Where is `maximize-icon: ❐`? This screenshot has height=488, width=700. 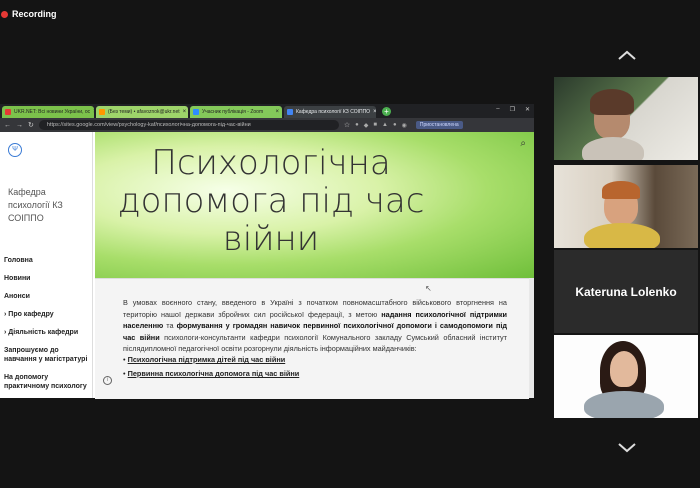
maximize-icon: ❐ is located at coordinates (512, 109).